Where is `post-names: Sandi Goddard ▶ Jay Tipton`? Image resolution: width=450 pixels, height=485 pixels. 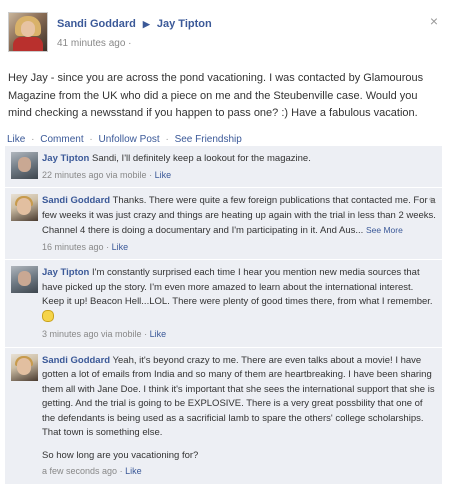
post-names: Sandi Goddard ▶ Jay Tipton is located at coordinates (134, 24).